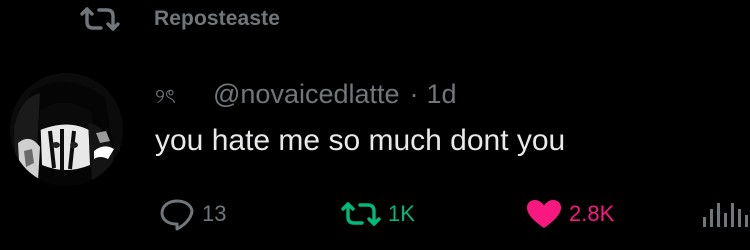  What do you see at coordinates (66, 129) in the screenshot?
I see `avatar` at bounding box center [66, 129].